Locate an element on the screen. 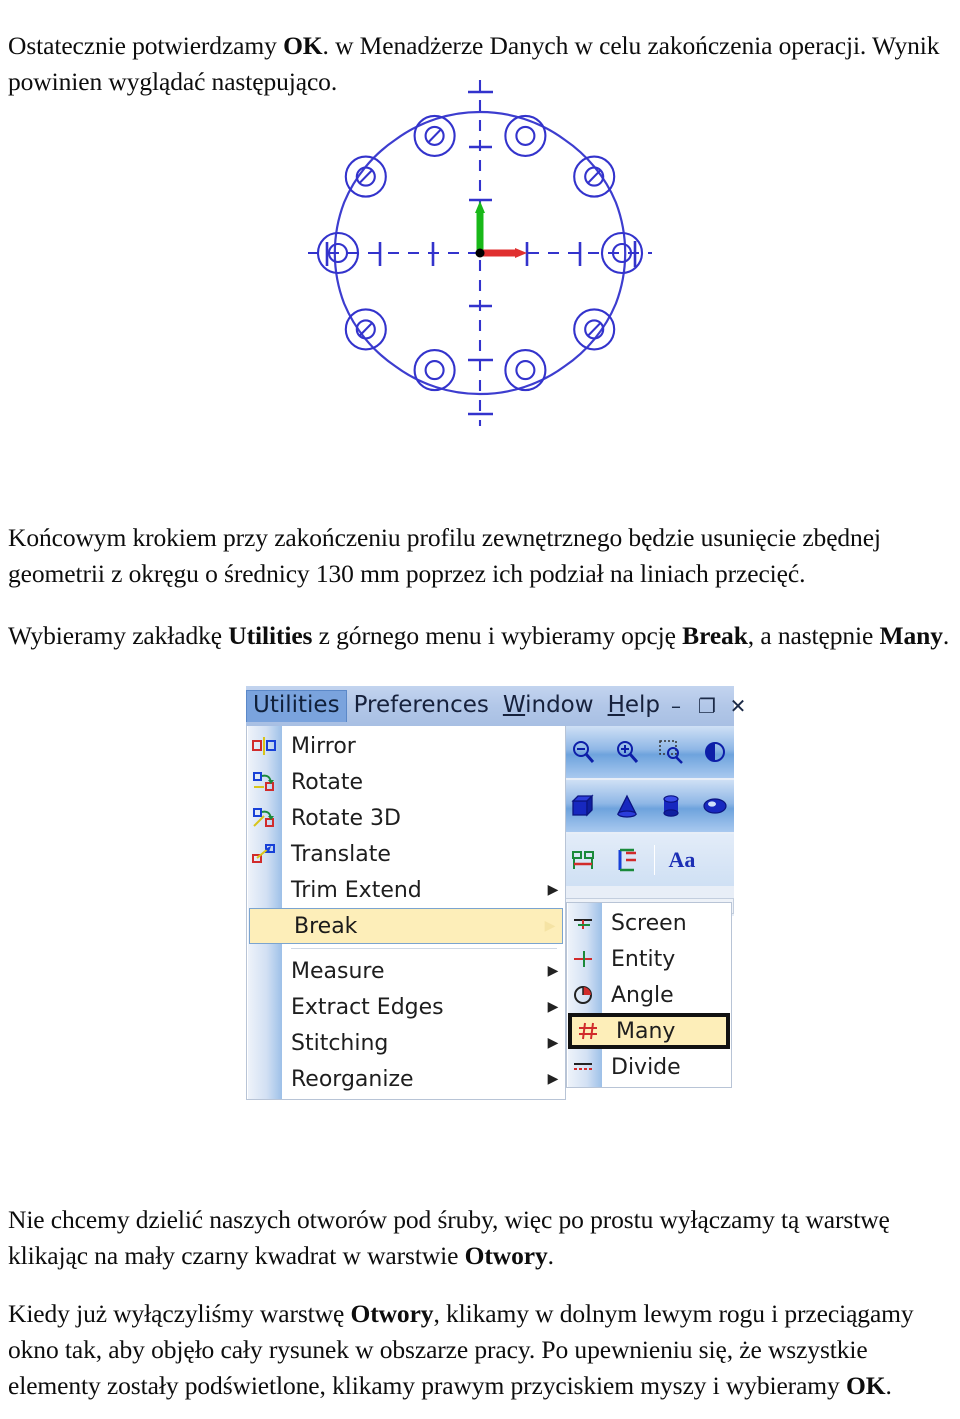 The image size is (960, 1419). rotate-icon is located at coordinates (264, 782).